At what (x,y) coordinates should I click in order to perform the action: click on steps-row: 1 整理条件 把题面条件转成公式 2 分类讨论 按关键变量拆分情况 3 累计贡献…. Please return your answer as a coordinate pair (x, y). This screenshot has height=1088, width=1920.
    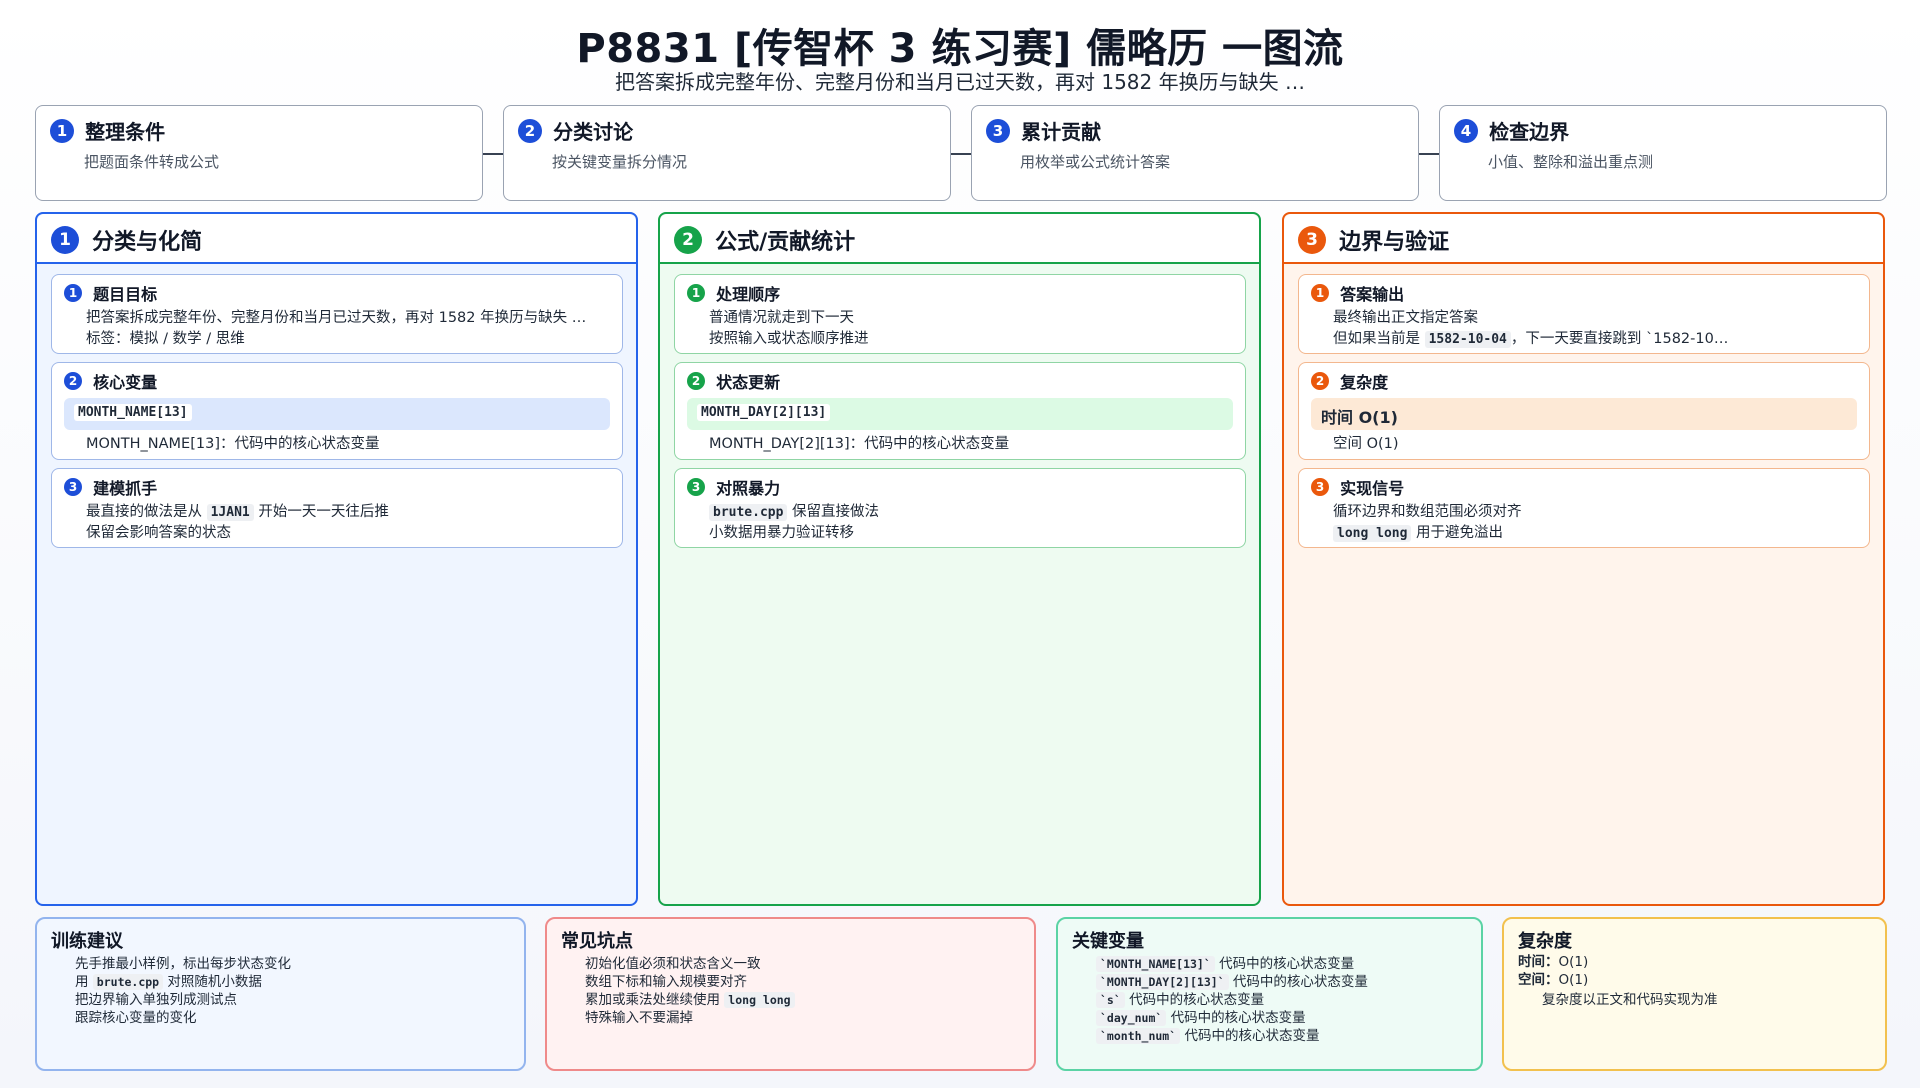
    Looking at the image, I should click on (961, 153).